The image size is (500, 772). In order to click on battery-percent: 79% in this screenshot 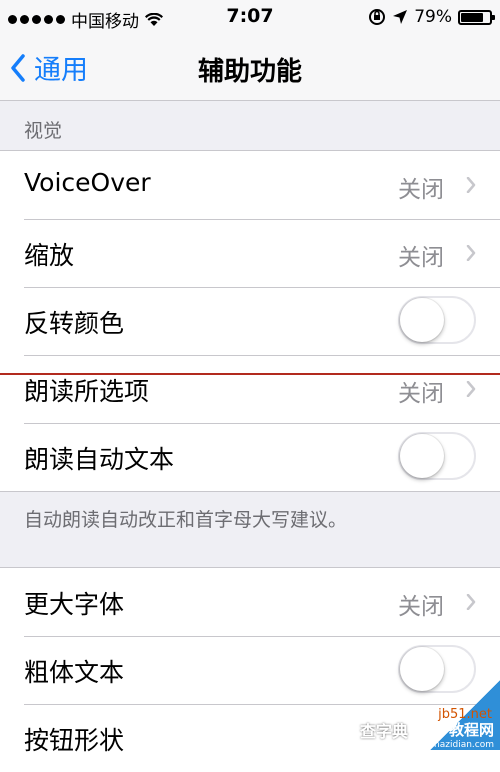, I will do `click(433, 17)`.